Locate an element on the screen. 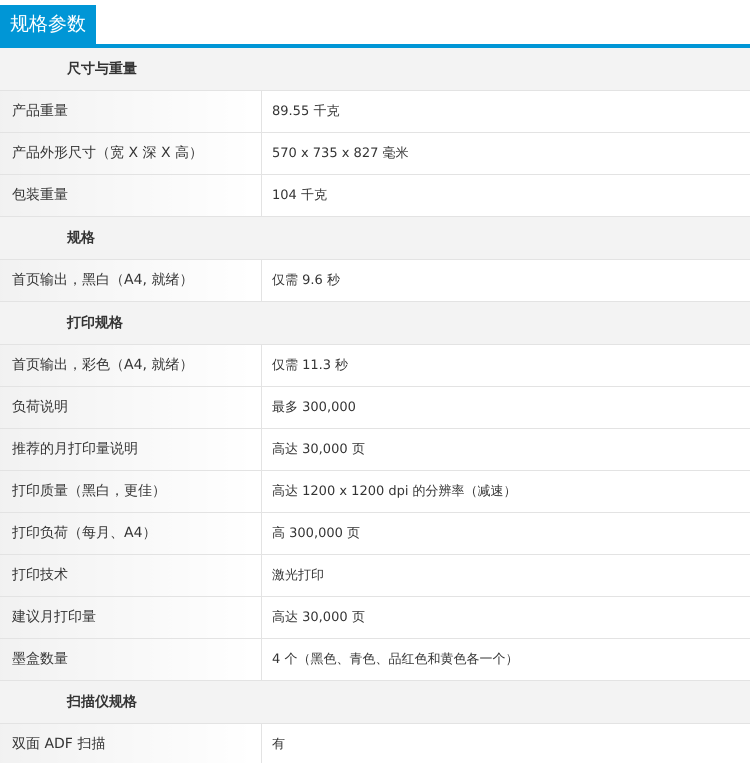  spec-label: 建议月打印量 is located at coordinates (54, 617).